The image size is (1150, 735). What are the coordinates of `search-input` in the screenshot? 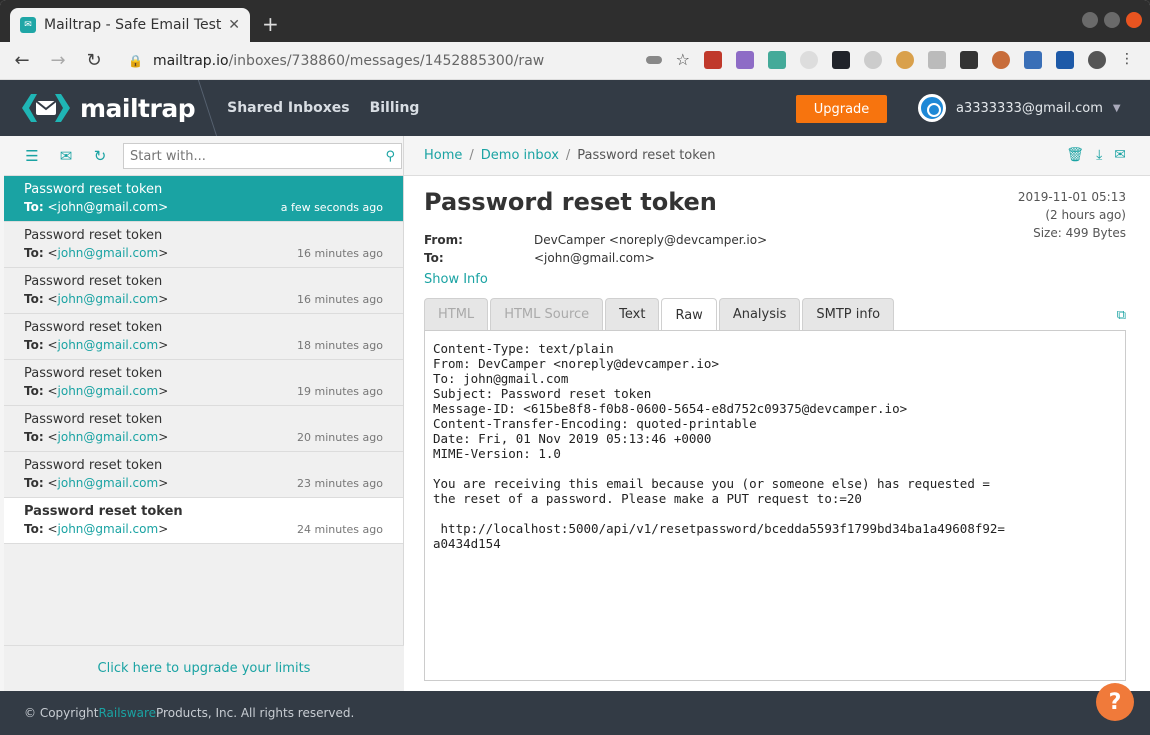 It's located at (258, 156).